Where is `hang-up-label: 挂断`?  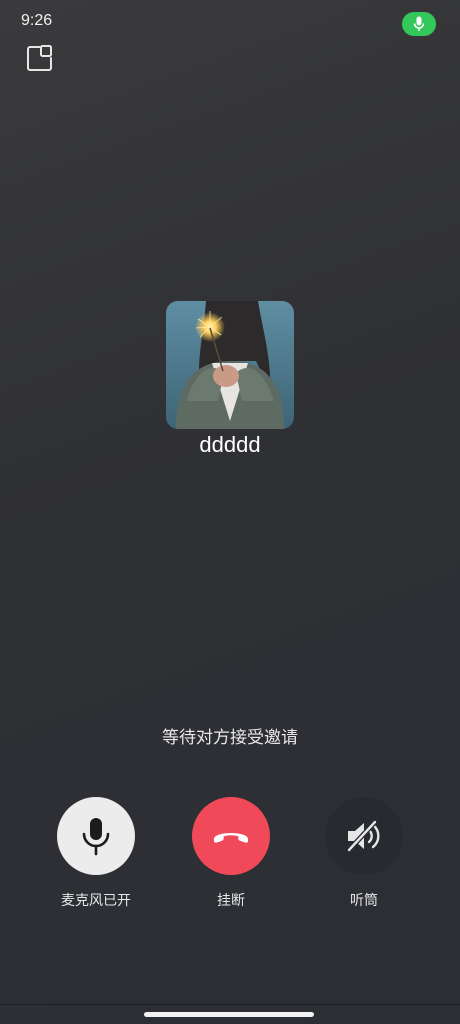
hang-up-label: 挂断 is located at coordinates (231, 901).